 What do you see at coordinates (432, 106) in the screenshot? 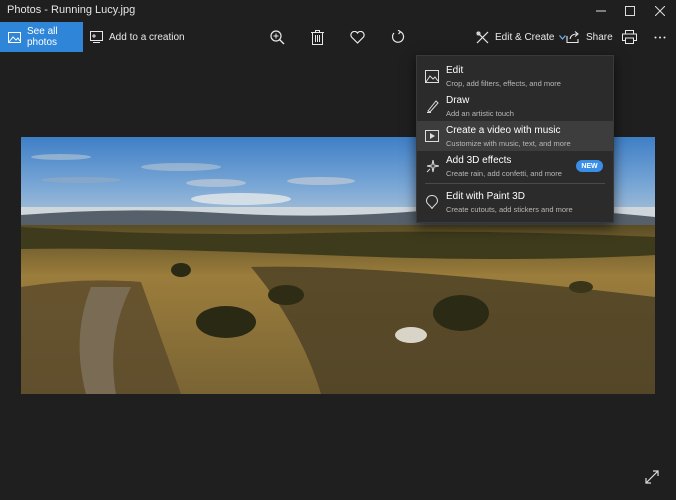
I see `draw-pen-icon` at bounding box center [432, 106].